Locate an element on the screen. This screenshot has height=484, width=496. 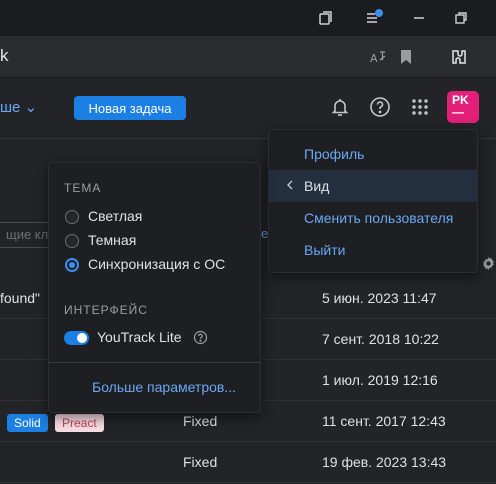
apps-grid-icon is located at coordinates (420, 107).